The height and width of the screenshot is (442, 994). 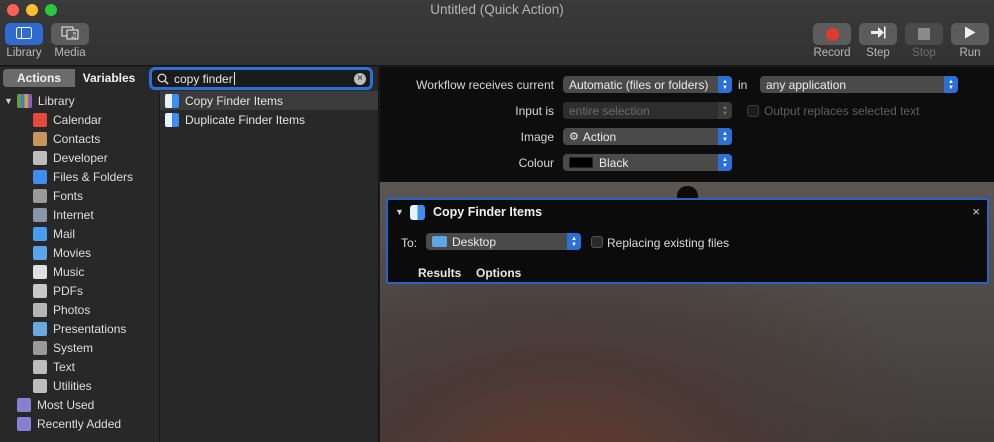 I want to click on stop-button, so click(x=924, y=34).